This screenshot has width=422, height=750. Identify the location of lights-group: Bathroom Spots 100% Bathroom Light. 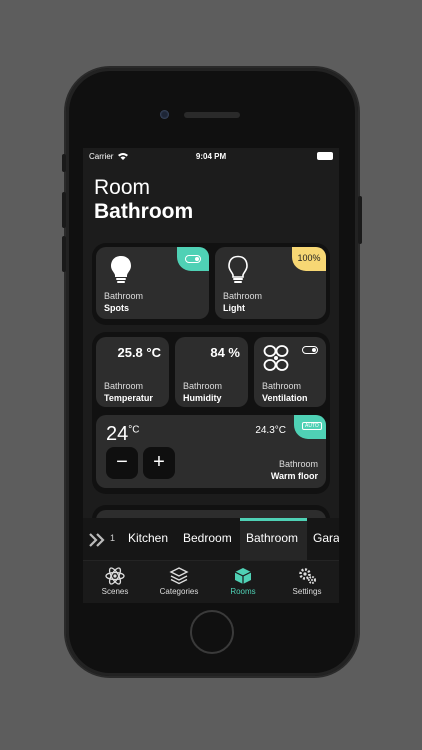
(211, 284).